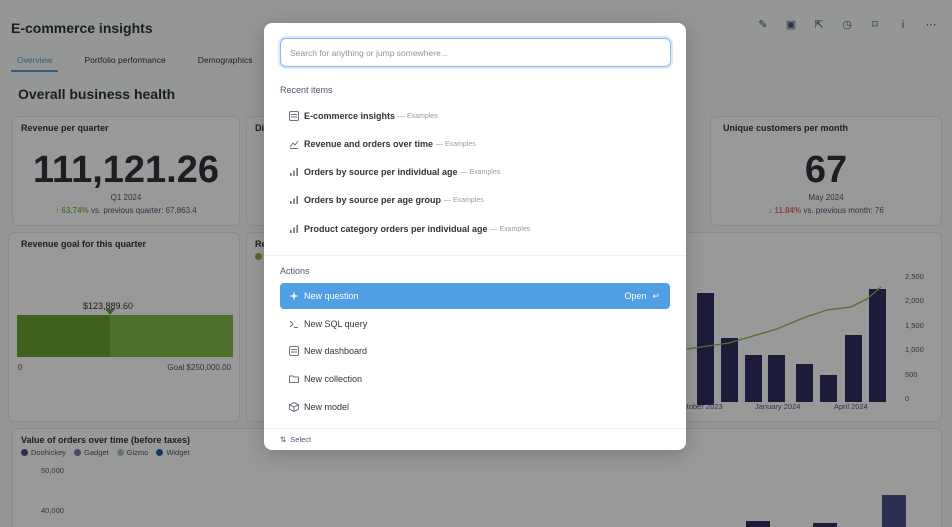 This screenshot has width=952, height=527. What do you see at coordinates (475, 407) in the screenshot?
I see `action-new-model: New model` at bounding box center [475, 407].